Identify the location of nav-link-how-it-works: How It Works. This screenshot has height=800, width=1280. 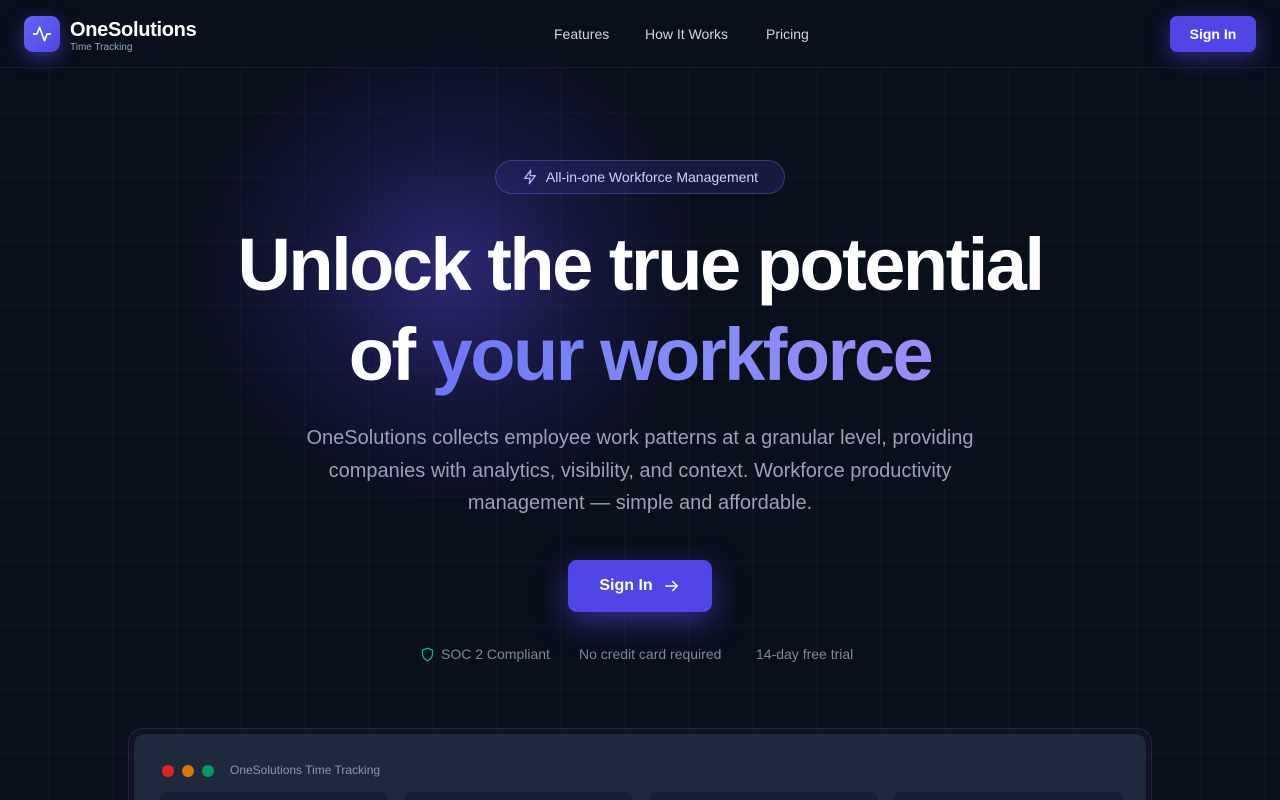
(686, 34).